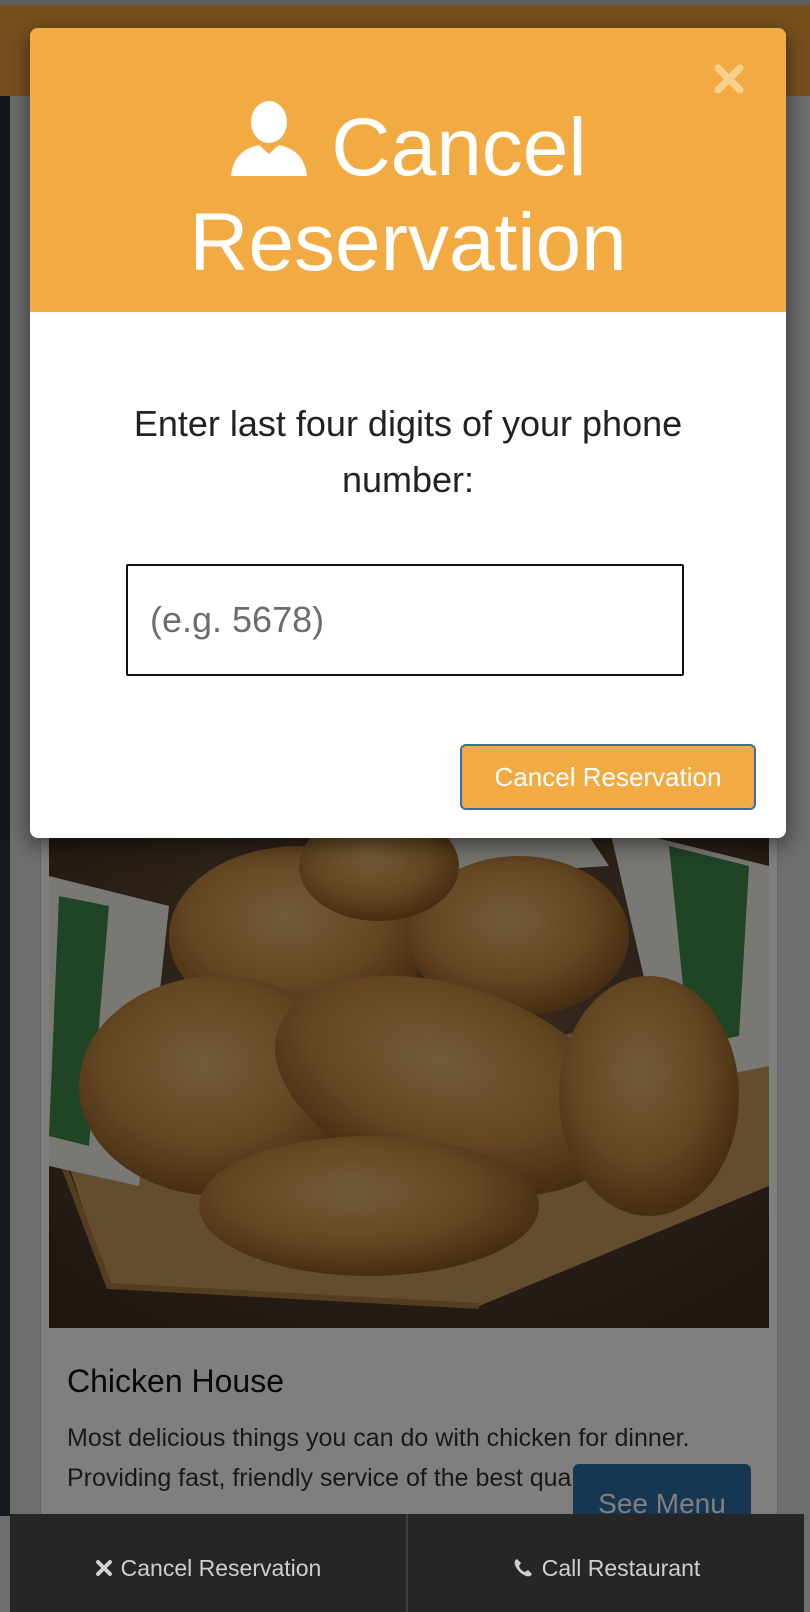 Image resolution: width=810 pixels, height=1612 pixels. What do you see at coordinates (405, 620) in the screenshot?
I see `phone-last-four-input` at bounding box center [405, 620].